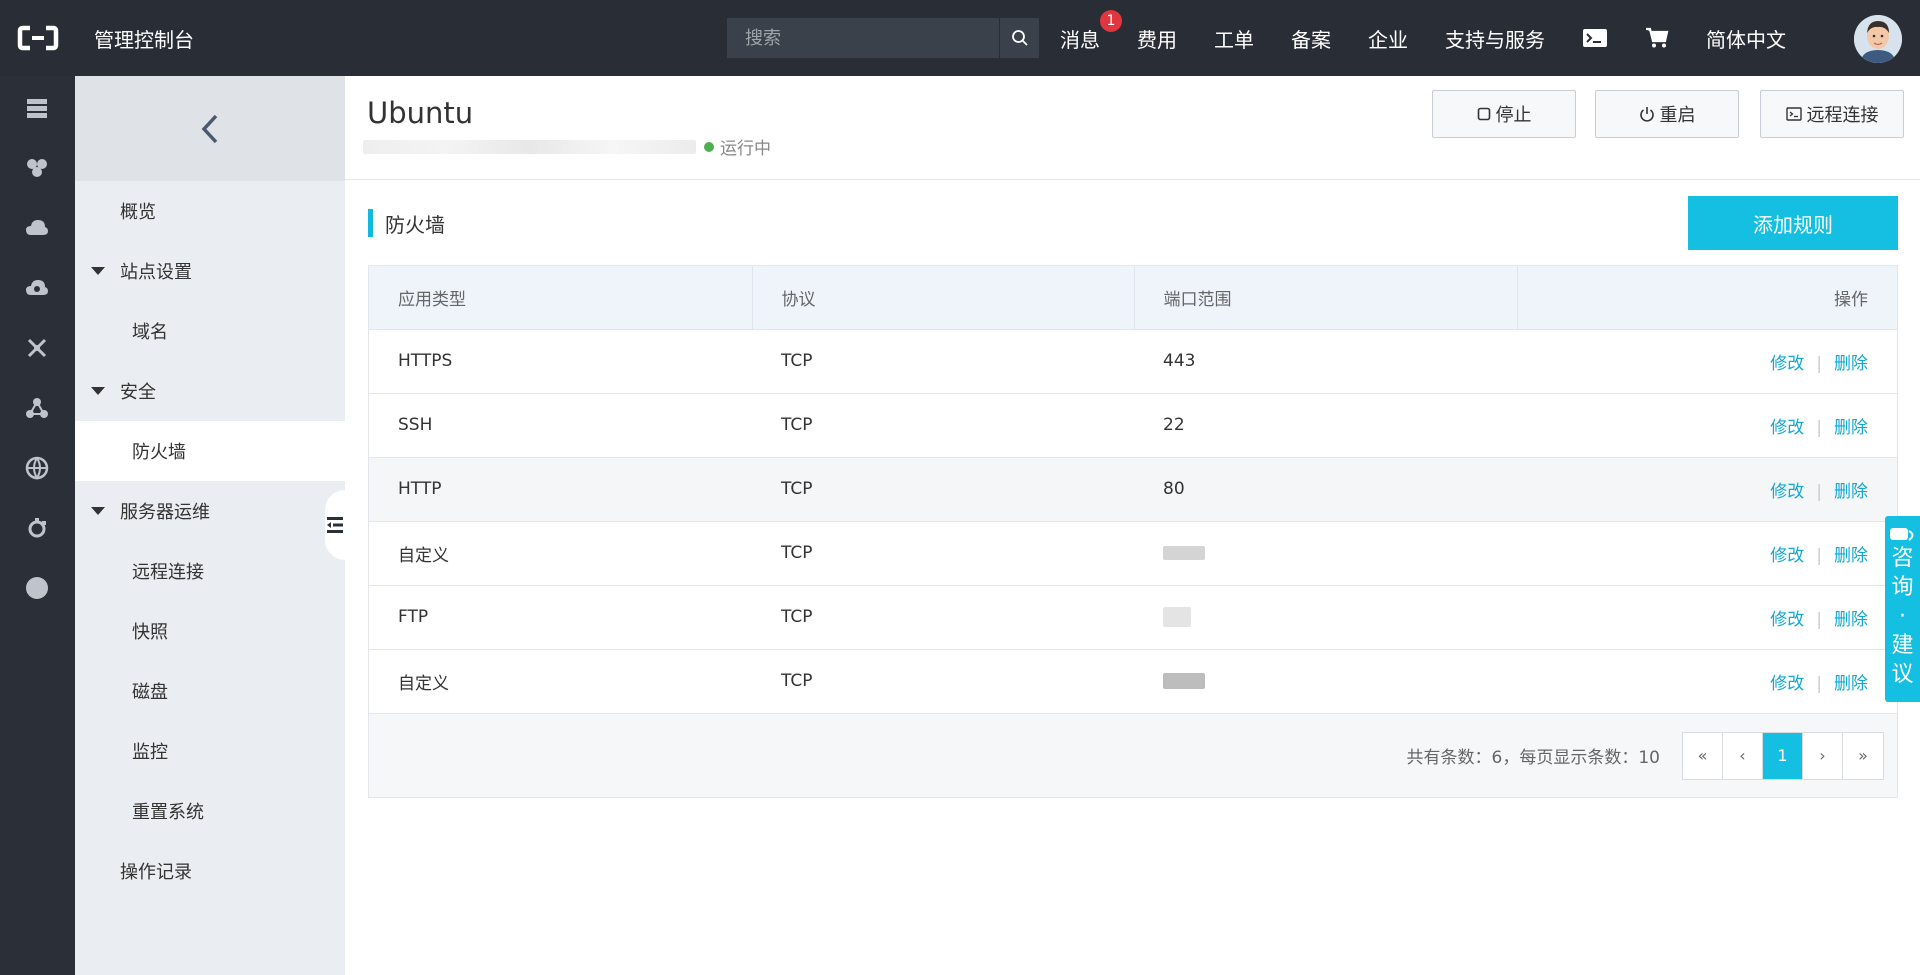 The image size is (1920, 975). I want to click on add-rule-button: 添加规则, so click(1793, 223).